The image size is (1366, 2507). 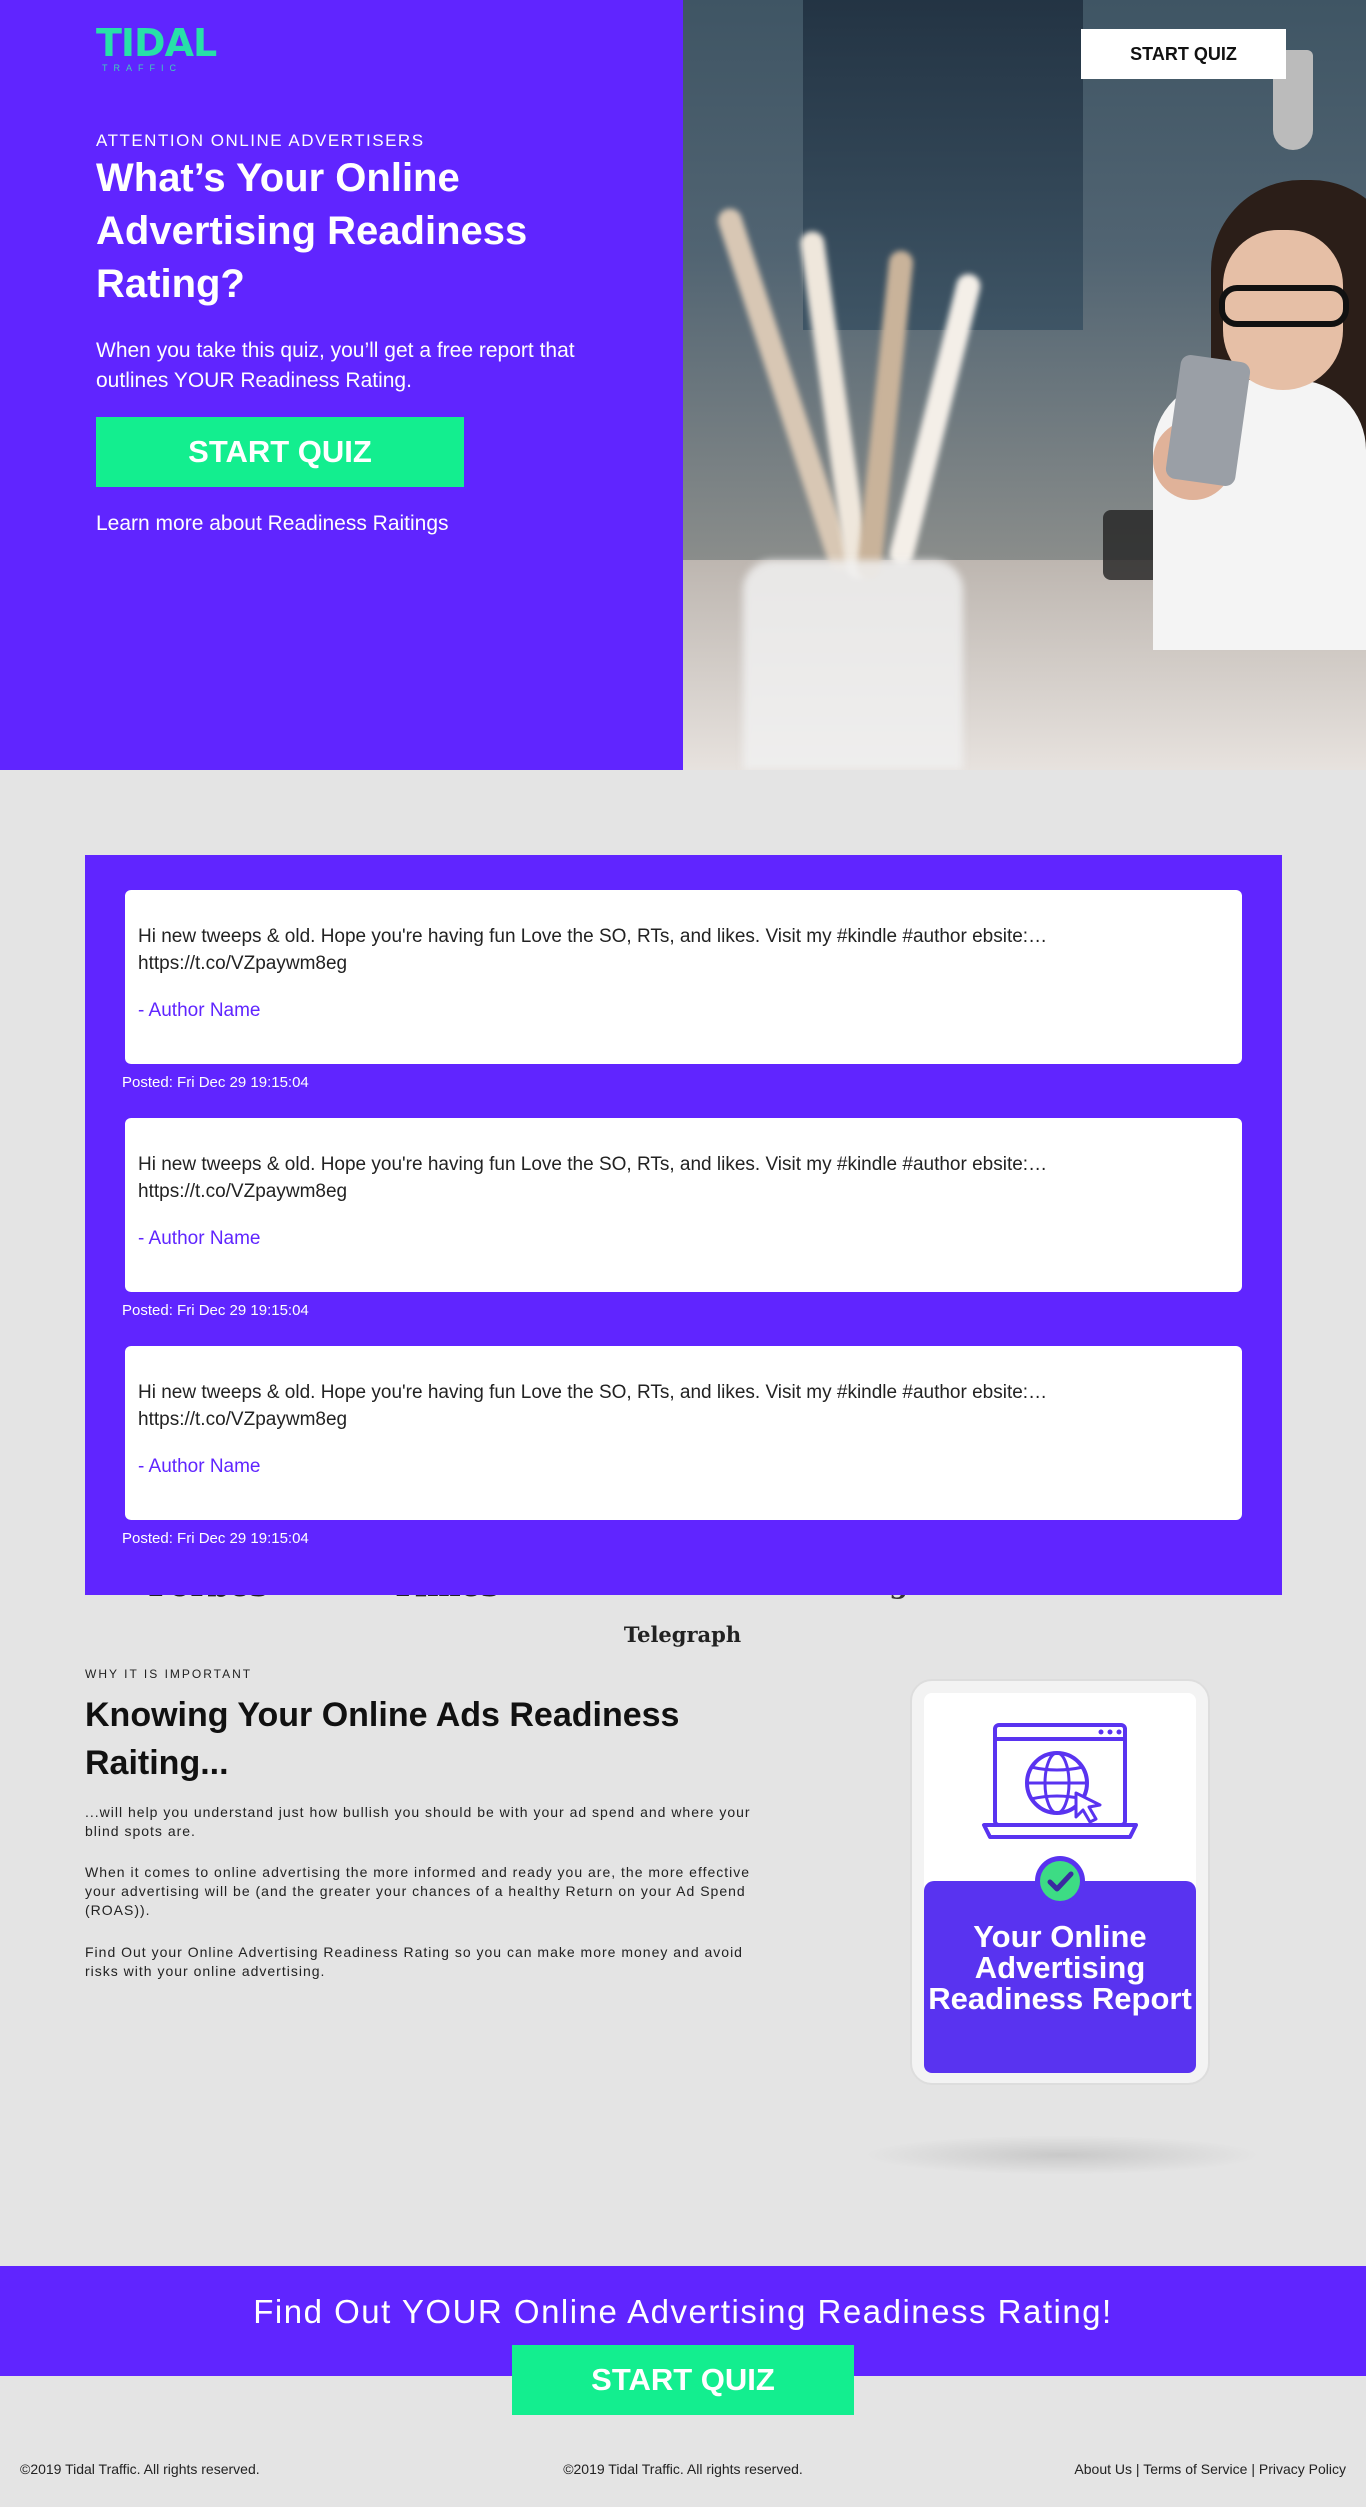 I want to click on hero-start-quiz-button: START QUIZ, so click(x=280, y=452).